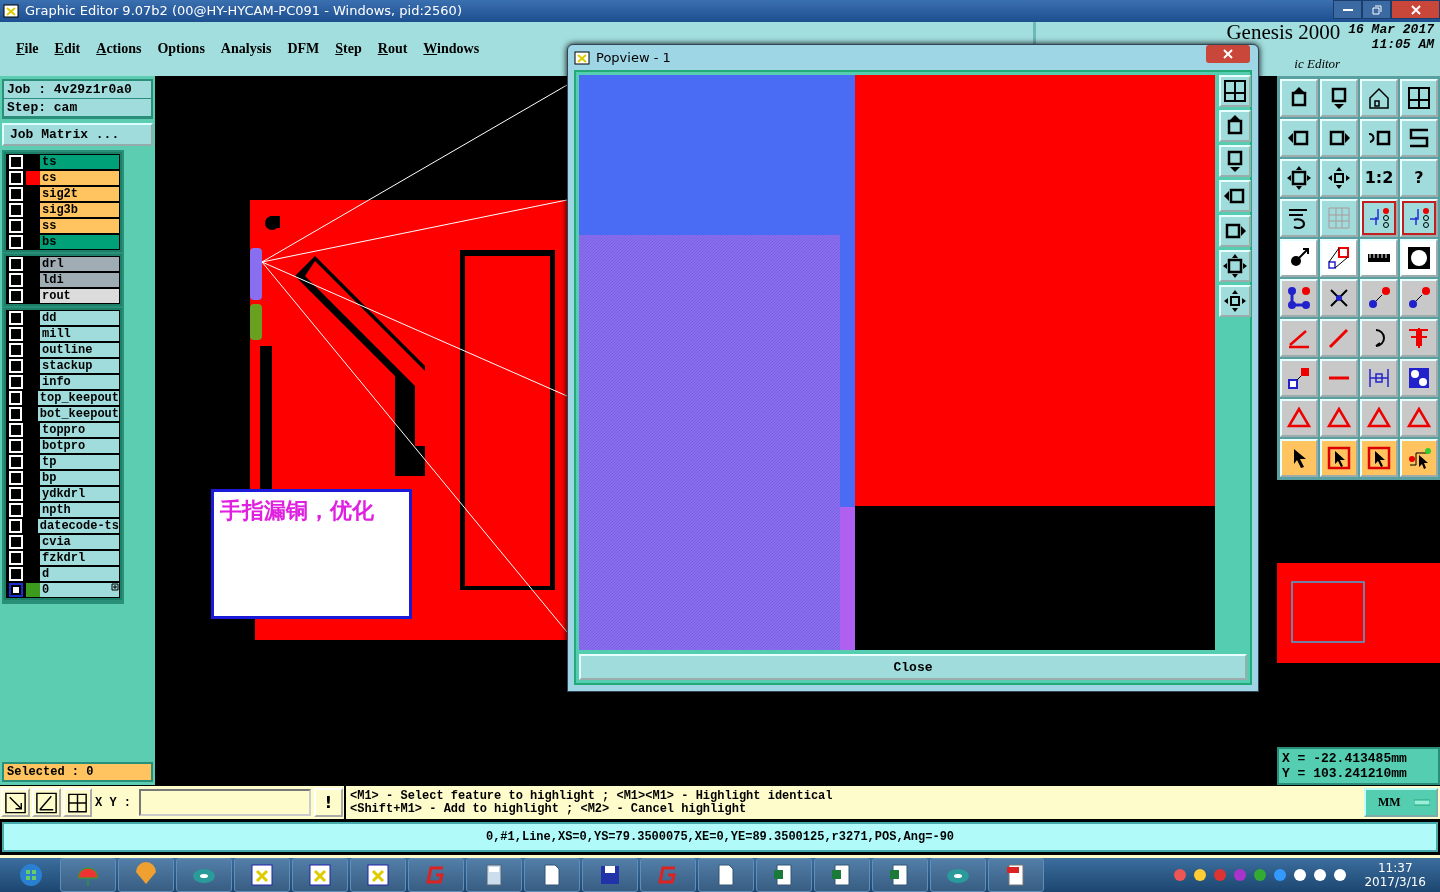  I want to click on close-icon, so click(1415, 9).